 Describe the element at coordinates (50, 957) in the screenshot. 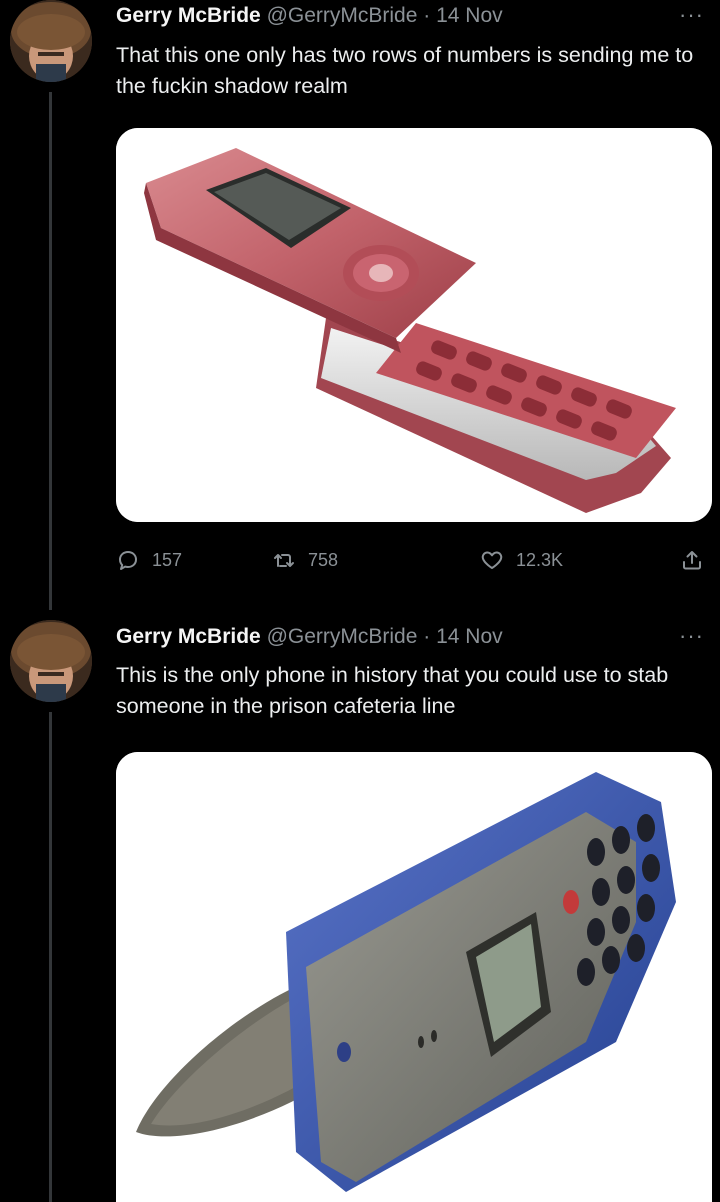

I see `thread-line-bottom` at that location.